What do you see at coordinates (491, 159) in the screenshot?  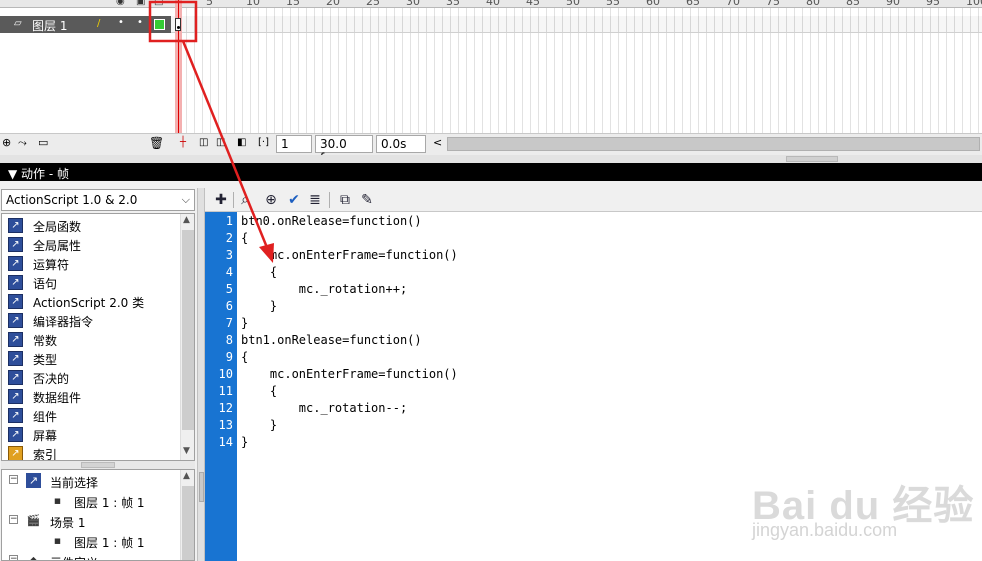 I see `panel-splitter` at bounding box center [491, 159].